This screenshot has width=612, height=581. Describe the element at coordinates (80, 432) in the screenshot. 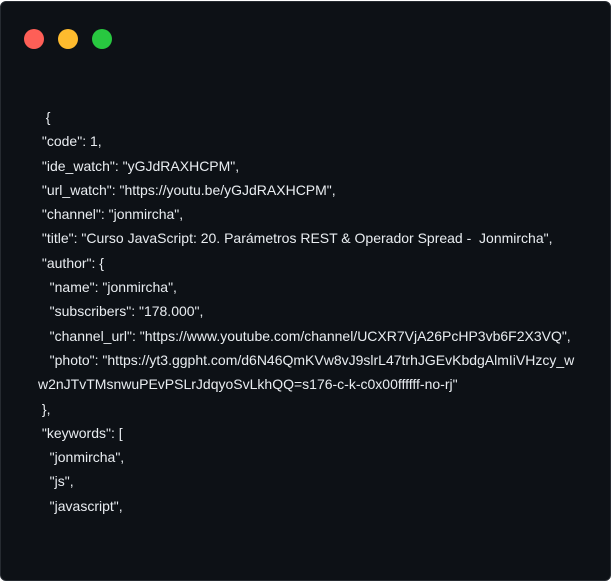

I see `code-line: "keywords": [` at that location.